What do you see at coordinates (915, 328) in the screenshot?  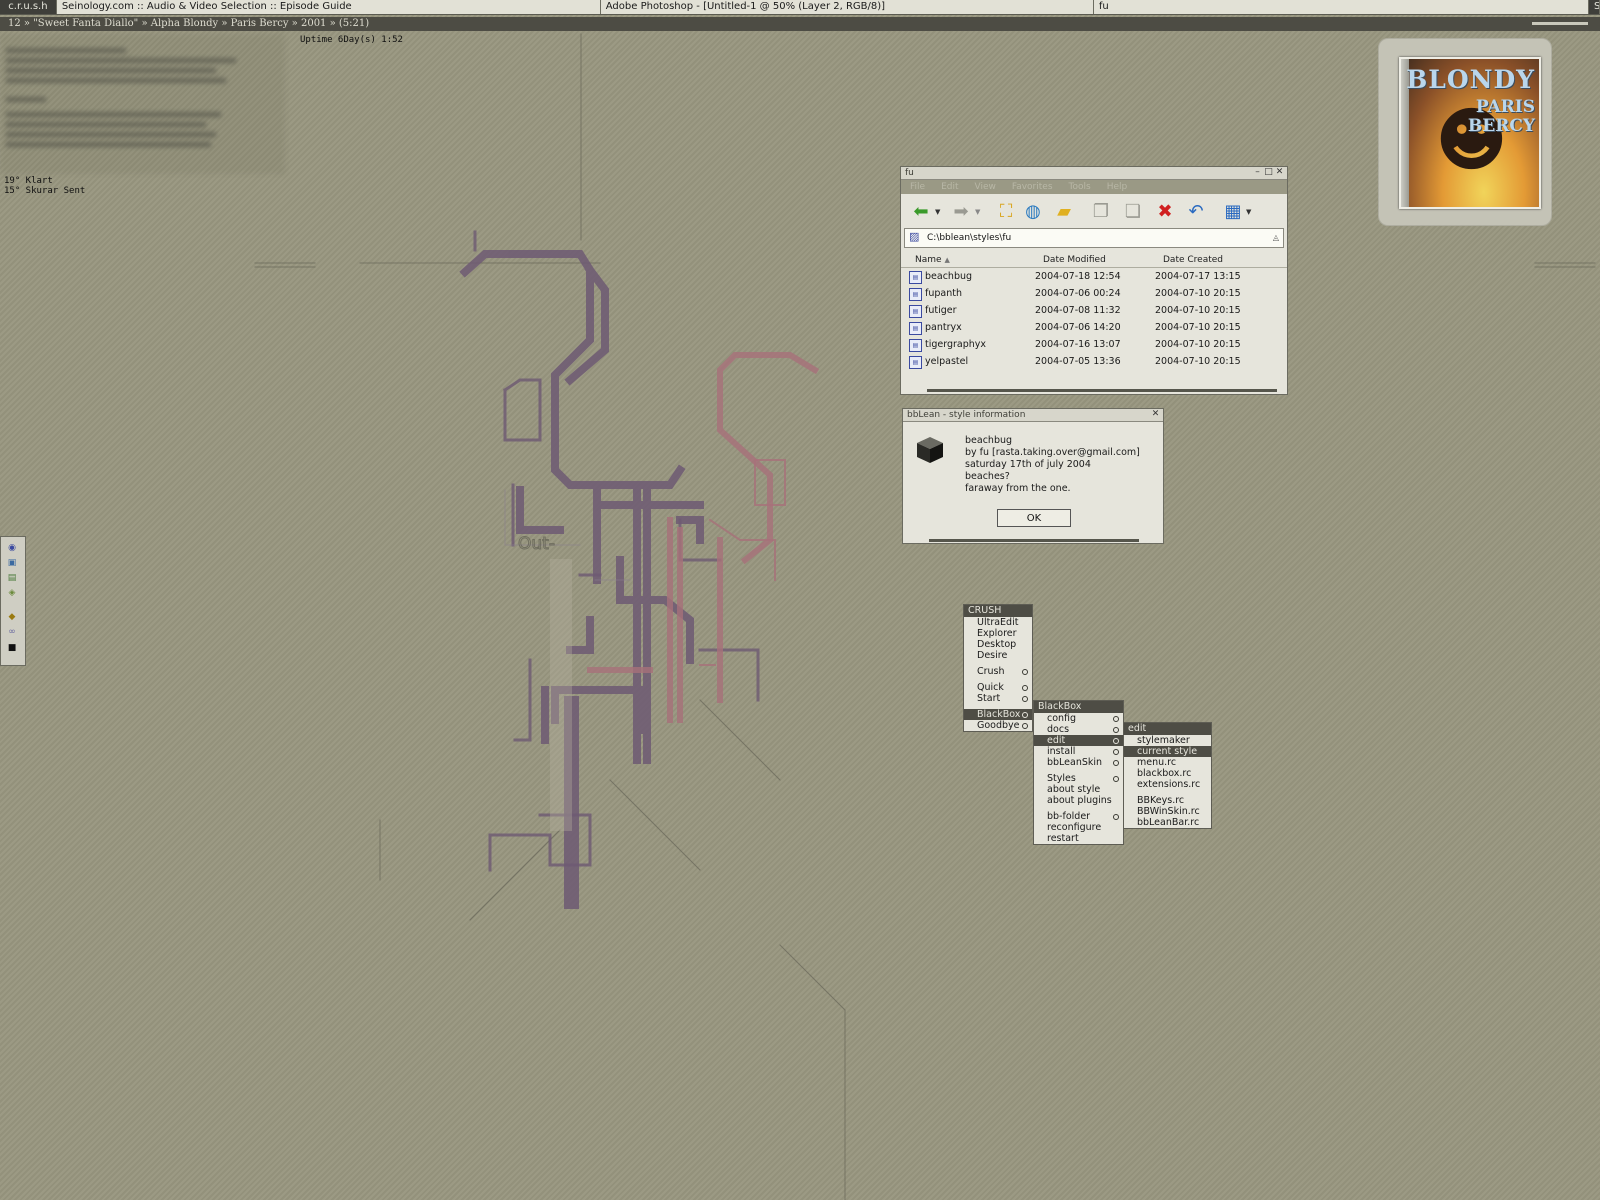 I see `style-file-icon: ▤` at bounding box center [915, 328].